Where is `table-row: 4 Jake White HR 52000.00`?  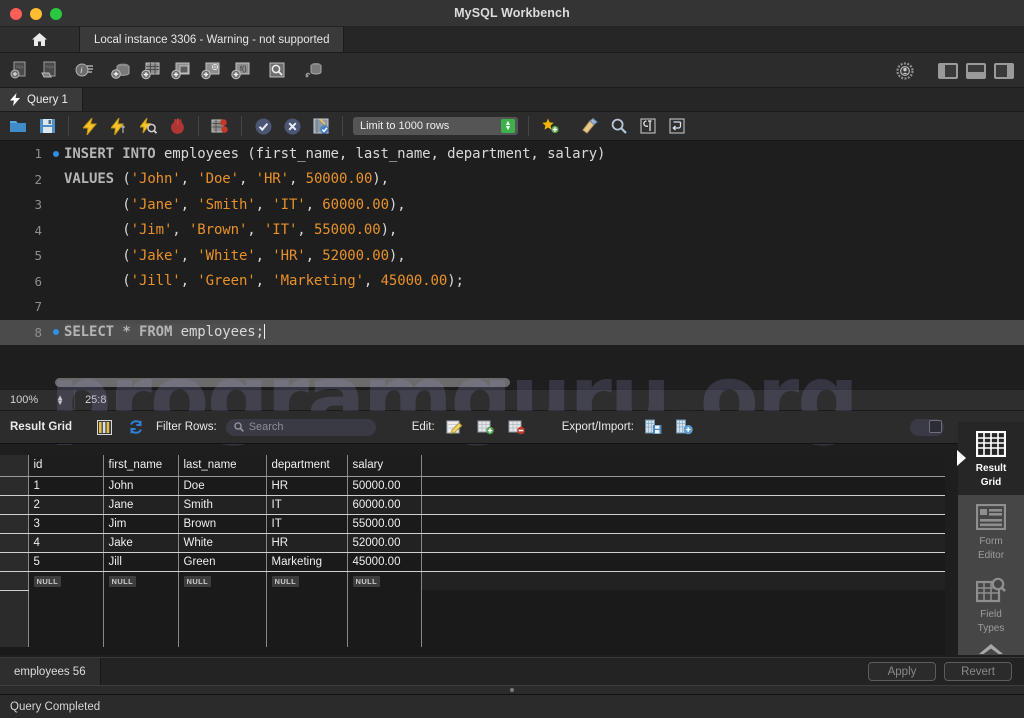
table-row: 4 Jake White HR 52000.00 is located at coordinates (472, 543).